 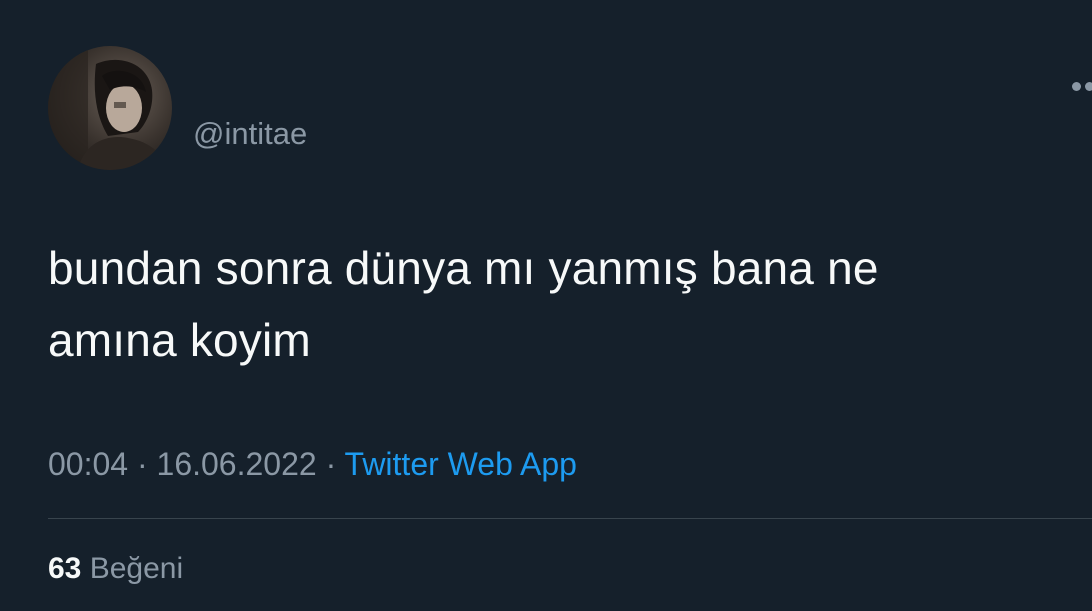 I want to click on tweet-date: 16.06.2022, so click(x=237, y=464).